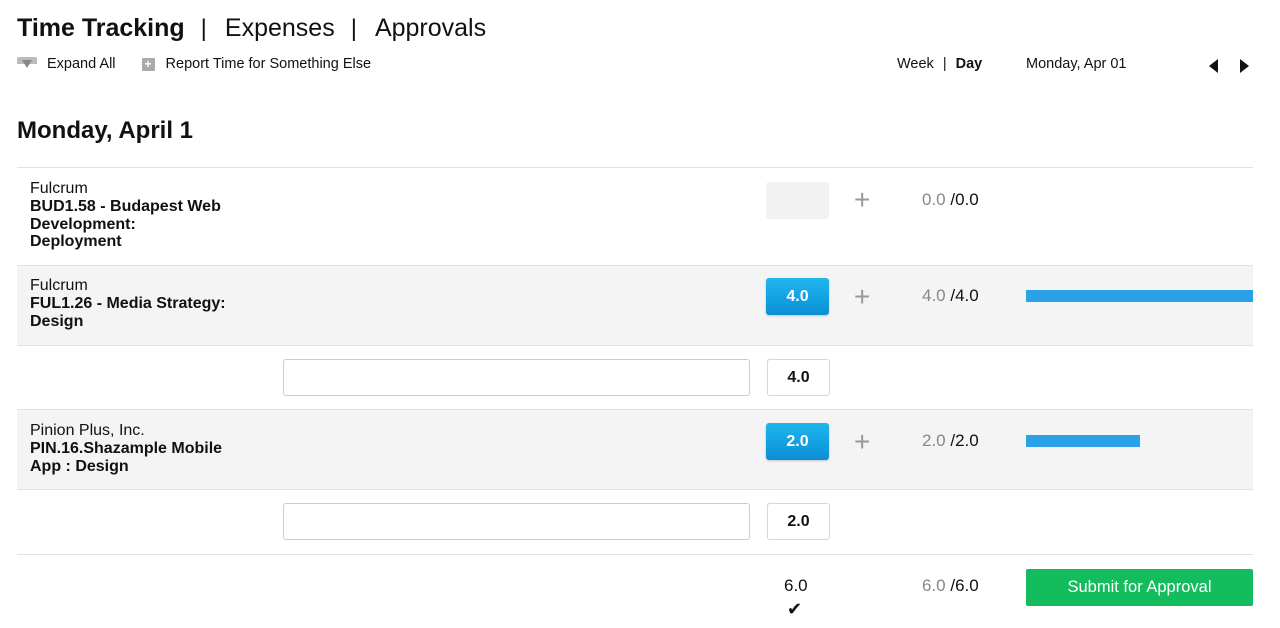  What do you see at coordinates (969, 64) in the screenshot?
I see `view-day-button: Day` at bounding box center [969, 64].